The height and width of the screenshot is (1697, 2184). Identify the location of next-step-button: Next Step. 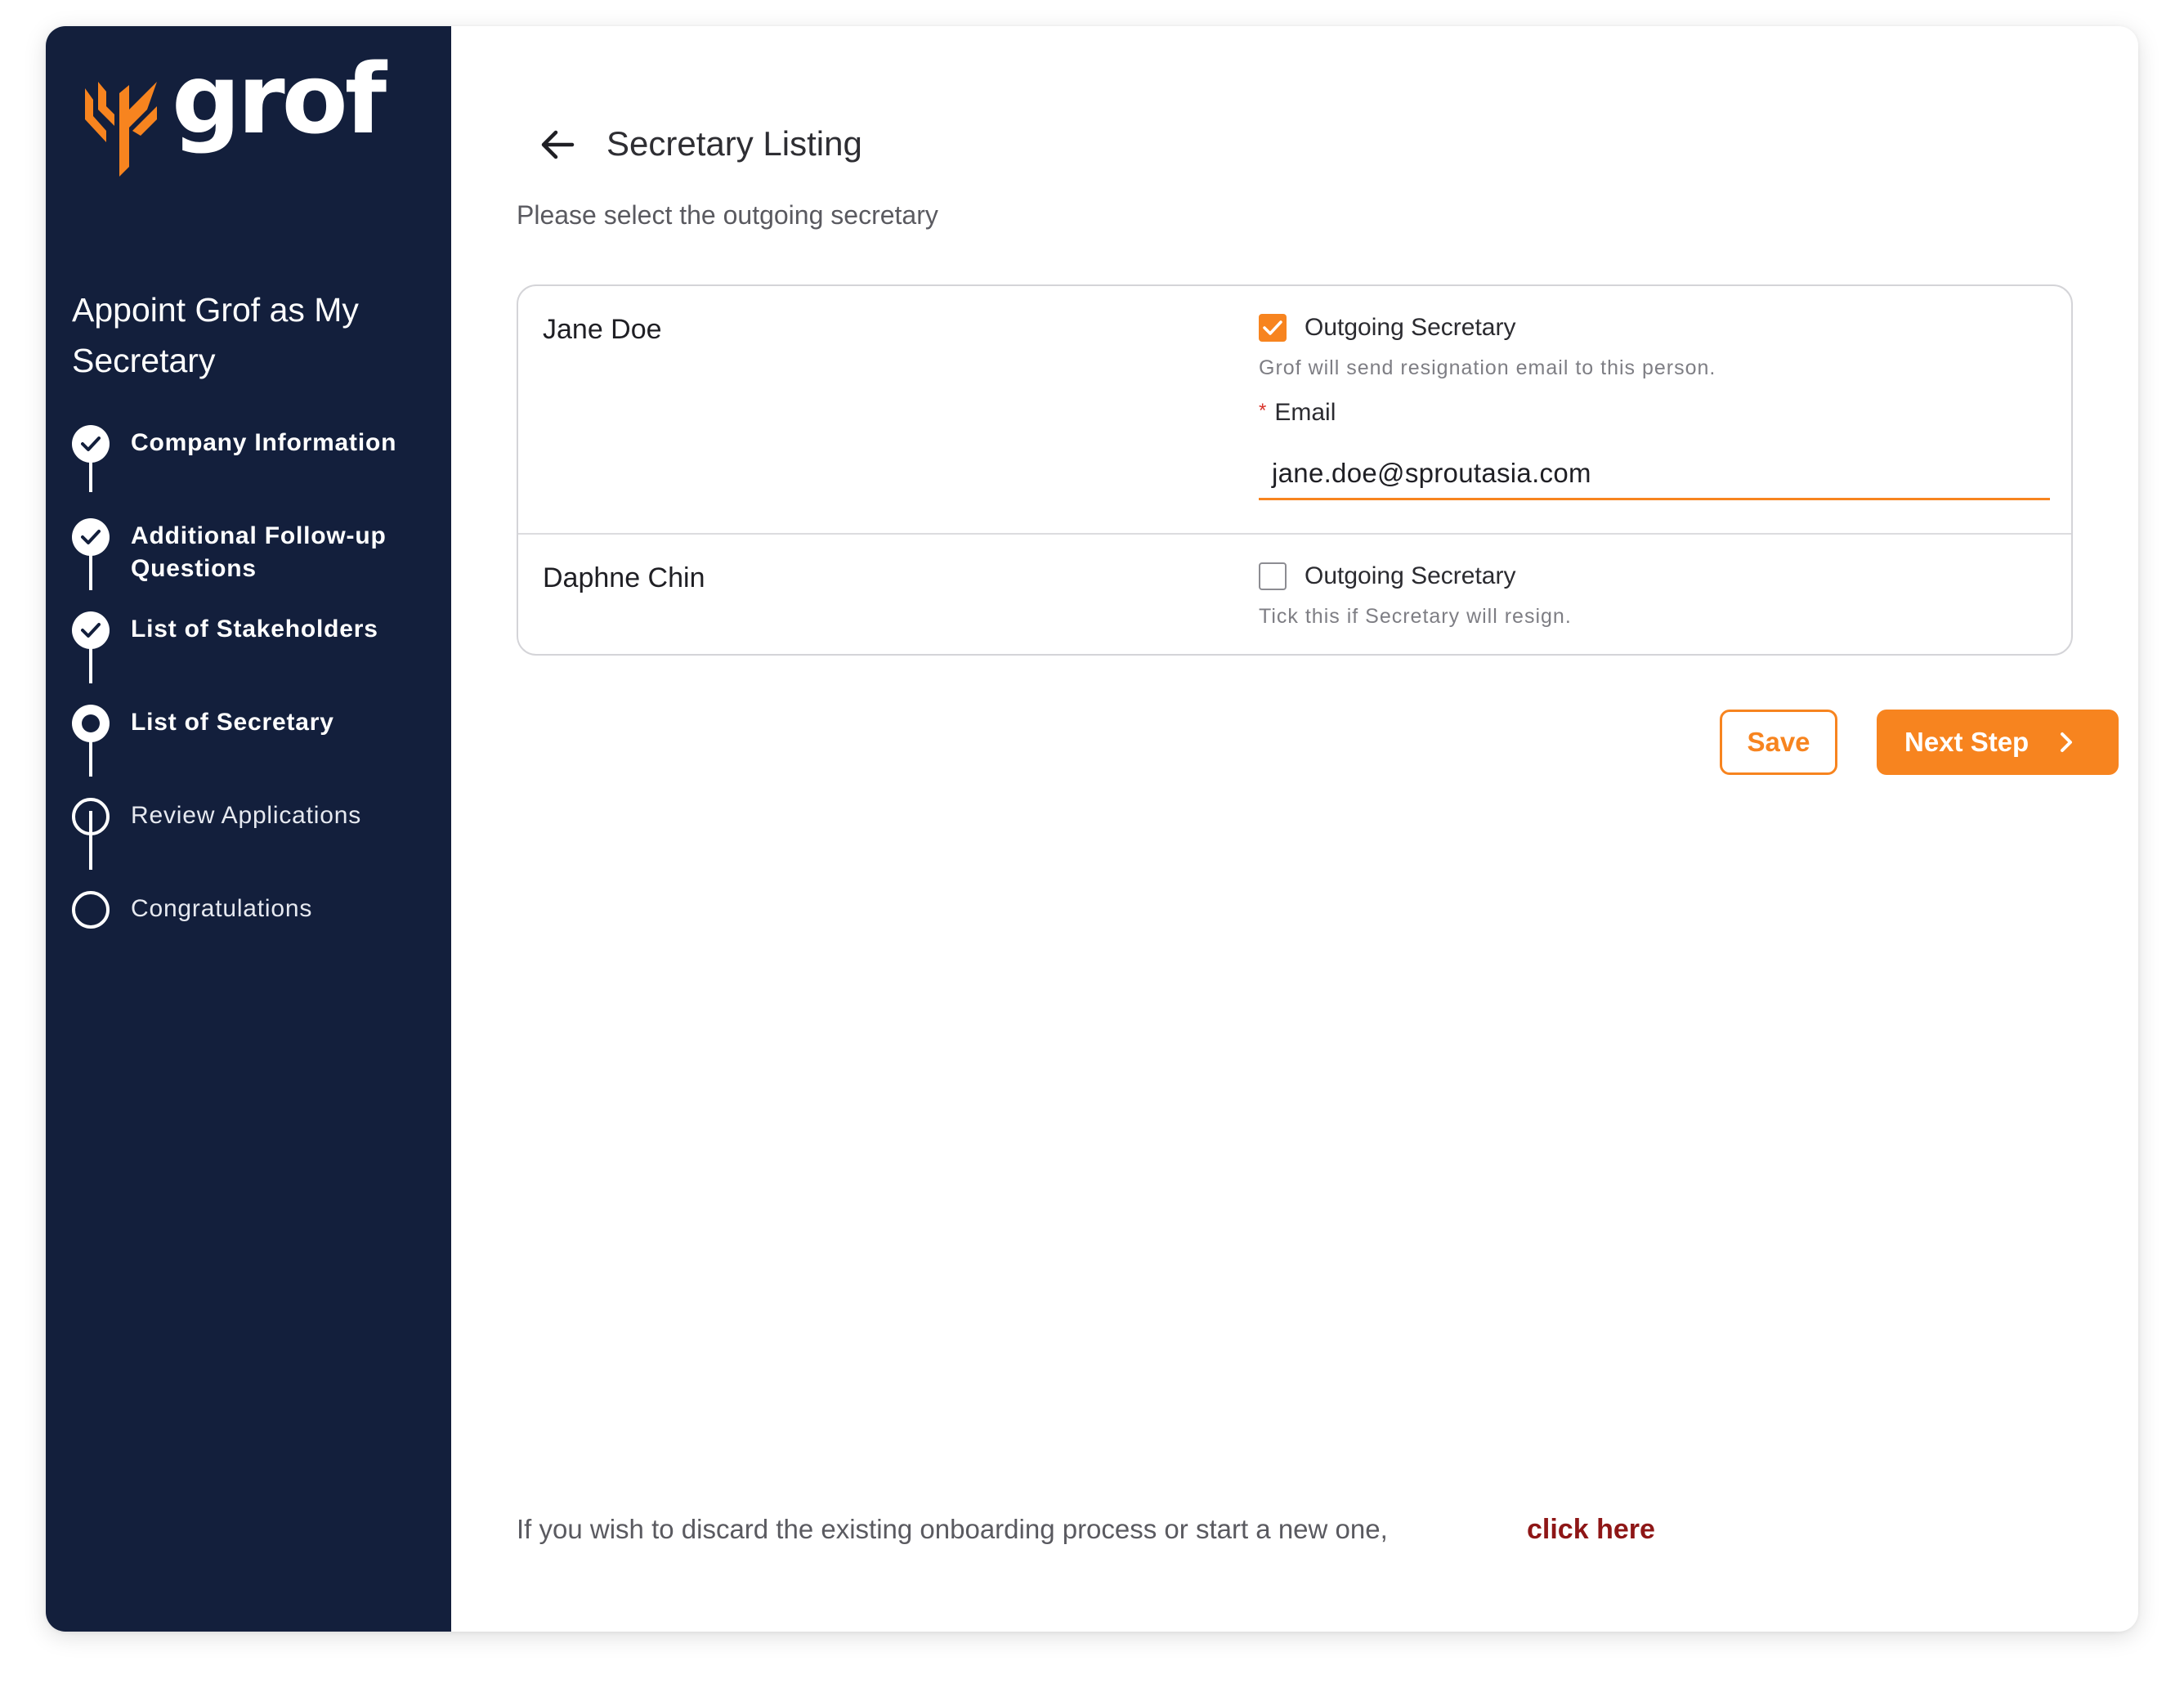
(1998, 742).